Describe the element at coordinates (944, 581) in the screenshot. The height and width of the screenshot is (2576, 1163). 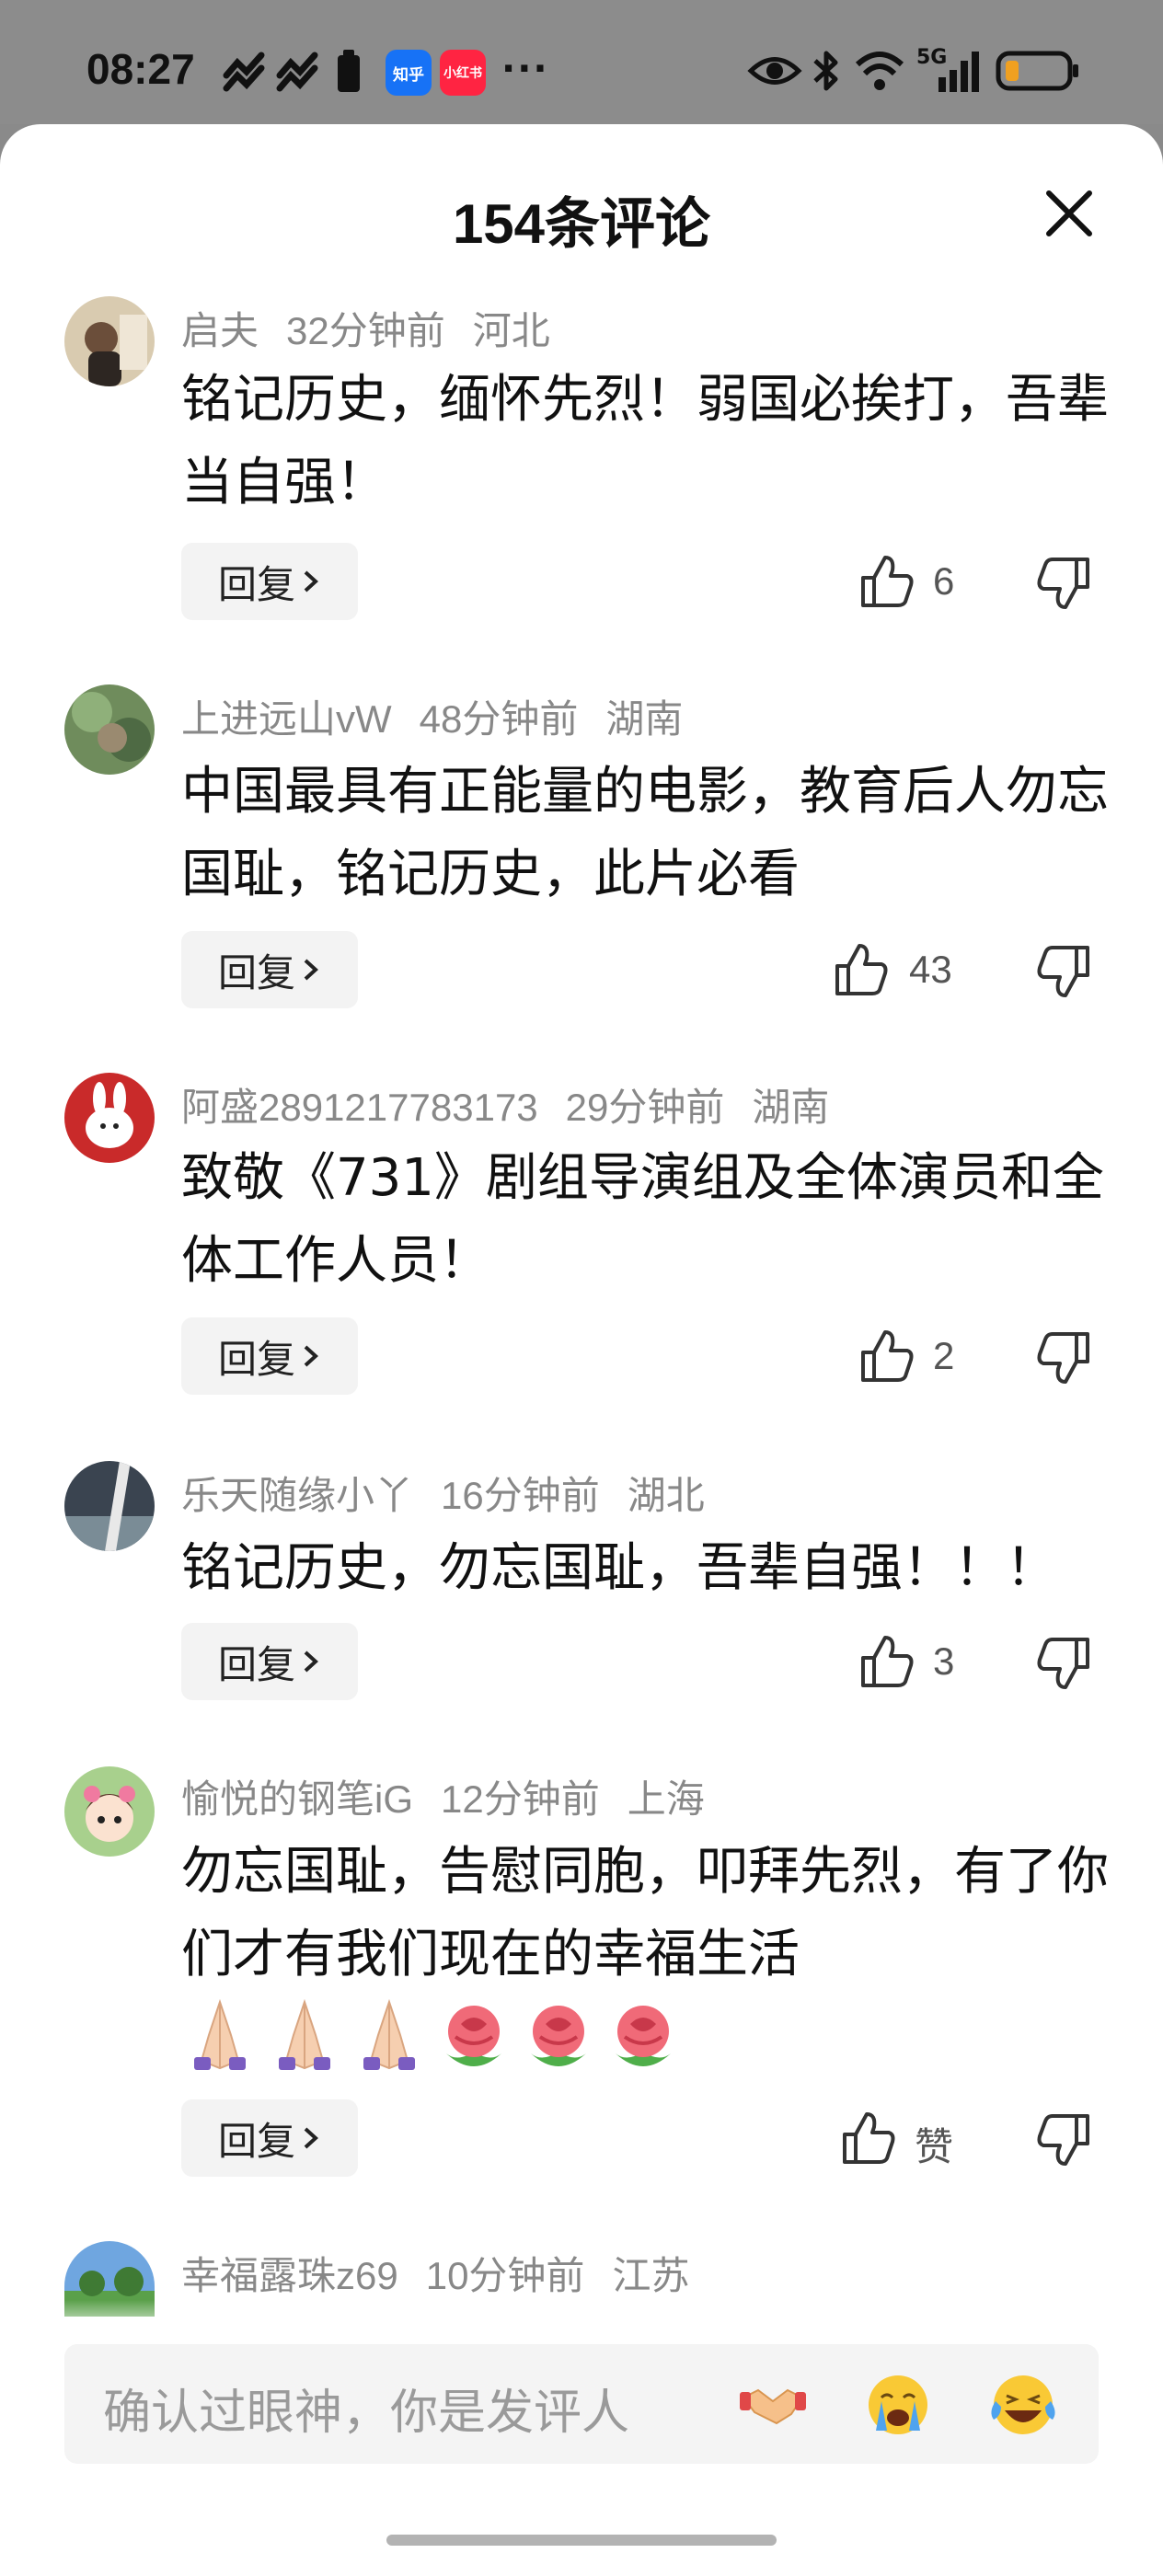
I see `like-count: 6` at that location.